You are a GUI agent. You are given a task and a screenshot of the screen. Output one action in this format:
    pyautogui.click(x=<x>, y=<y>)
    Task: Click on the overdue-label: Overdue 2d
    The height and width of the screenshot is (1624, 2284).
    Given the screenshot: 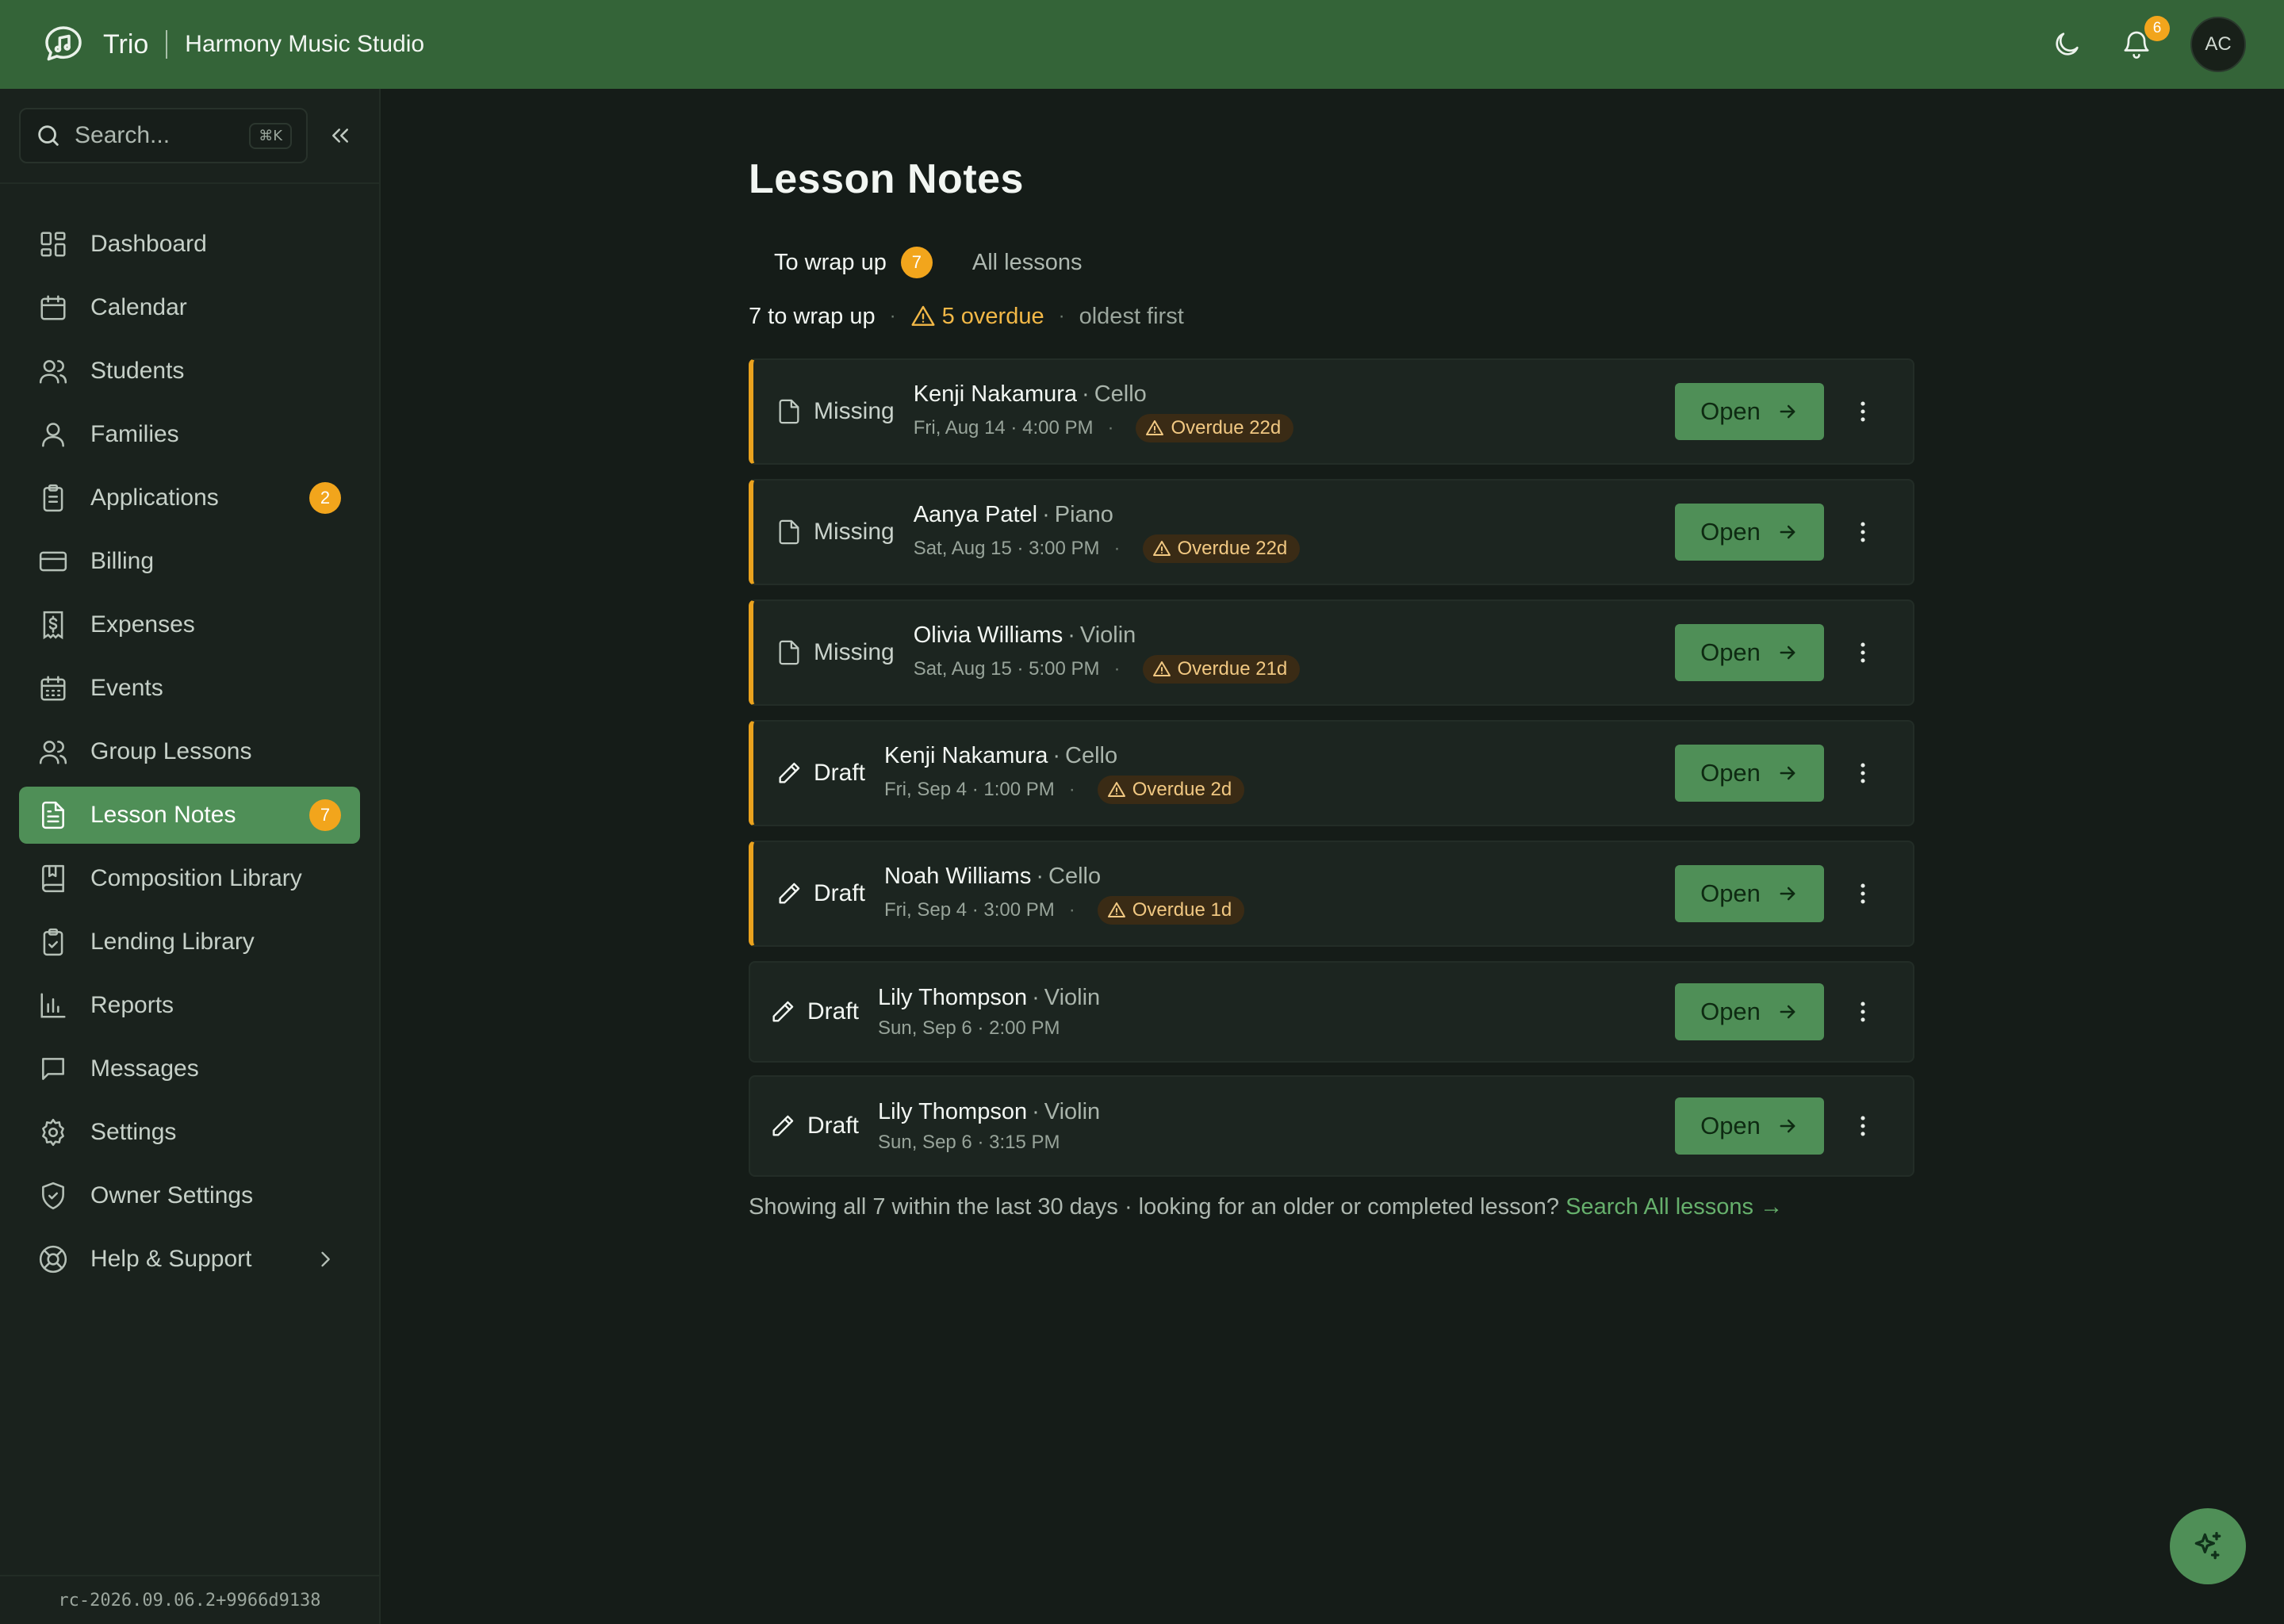 What is the action you would take?
    pyautogui.click(x=1182, y=789)
    